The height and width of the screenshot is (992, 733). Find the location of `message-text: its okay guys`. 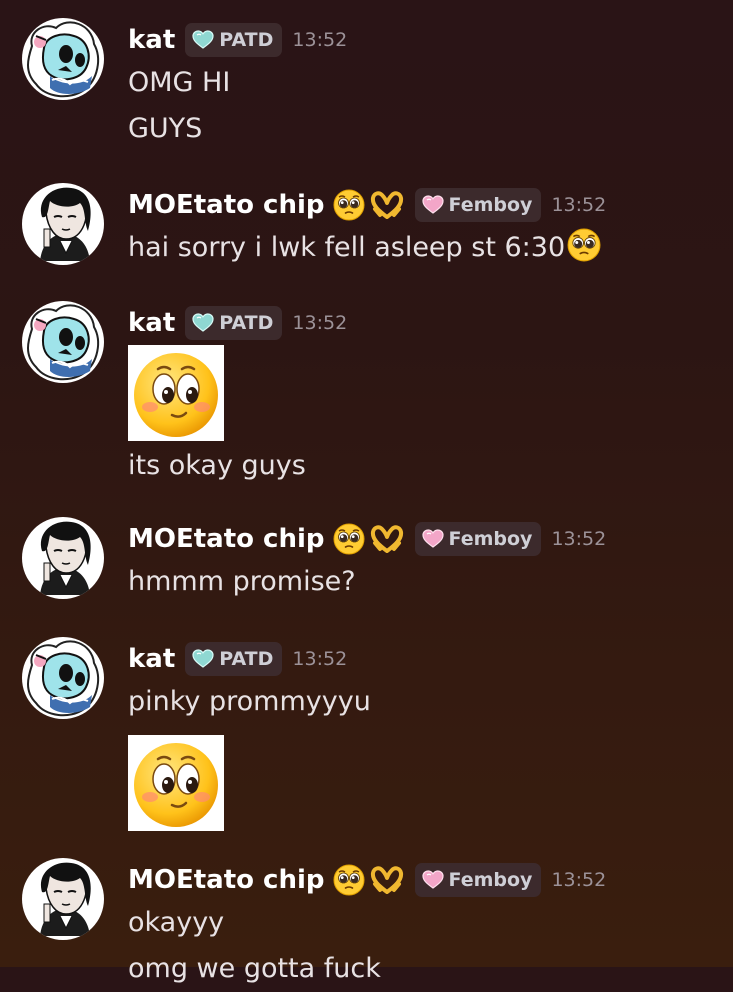

message-text: its okay guys is located at coordinates (217, 465).